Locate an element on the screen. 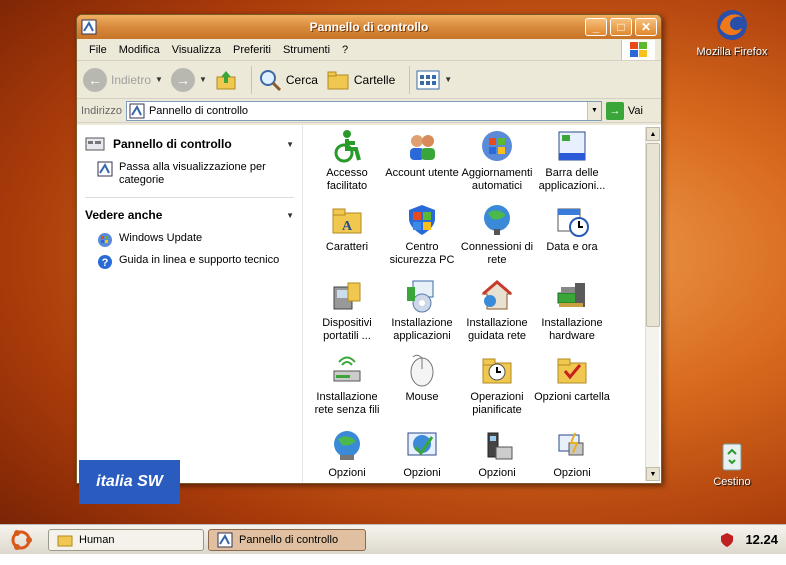 This screenshot has width=786, height=565. cp-item-clock: Data e ora is located at coordinates (572, 228).